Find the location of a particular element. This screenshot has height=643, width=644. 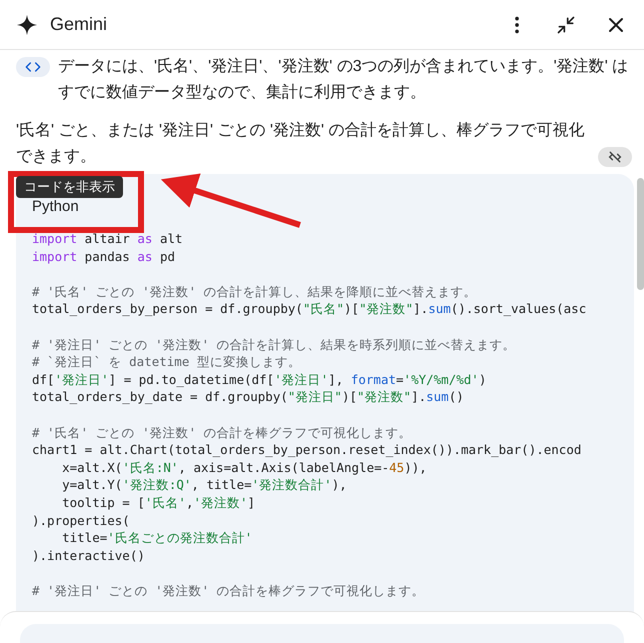

code-line: # '発注日' ごとの '発注数' の合計を棒グラフで可視化します。 is located at coordinates (228, 591).